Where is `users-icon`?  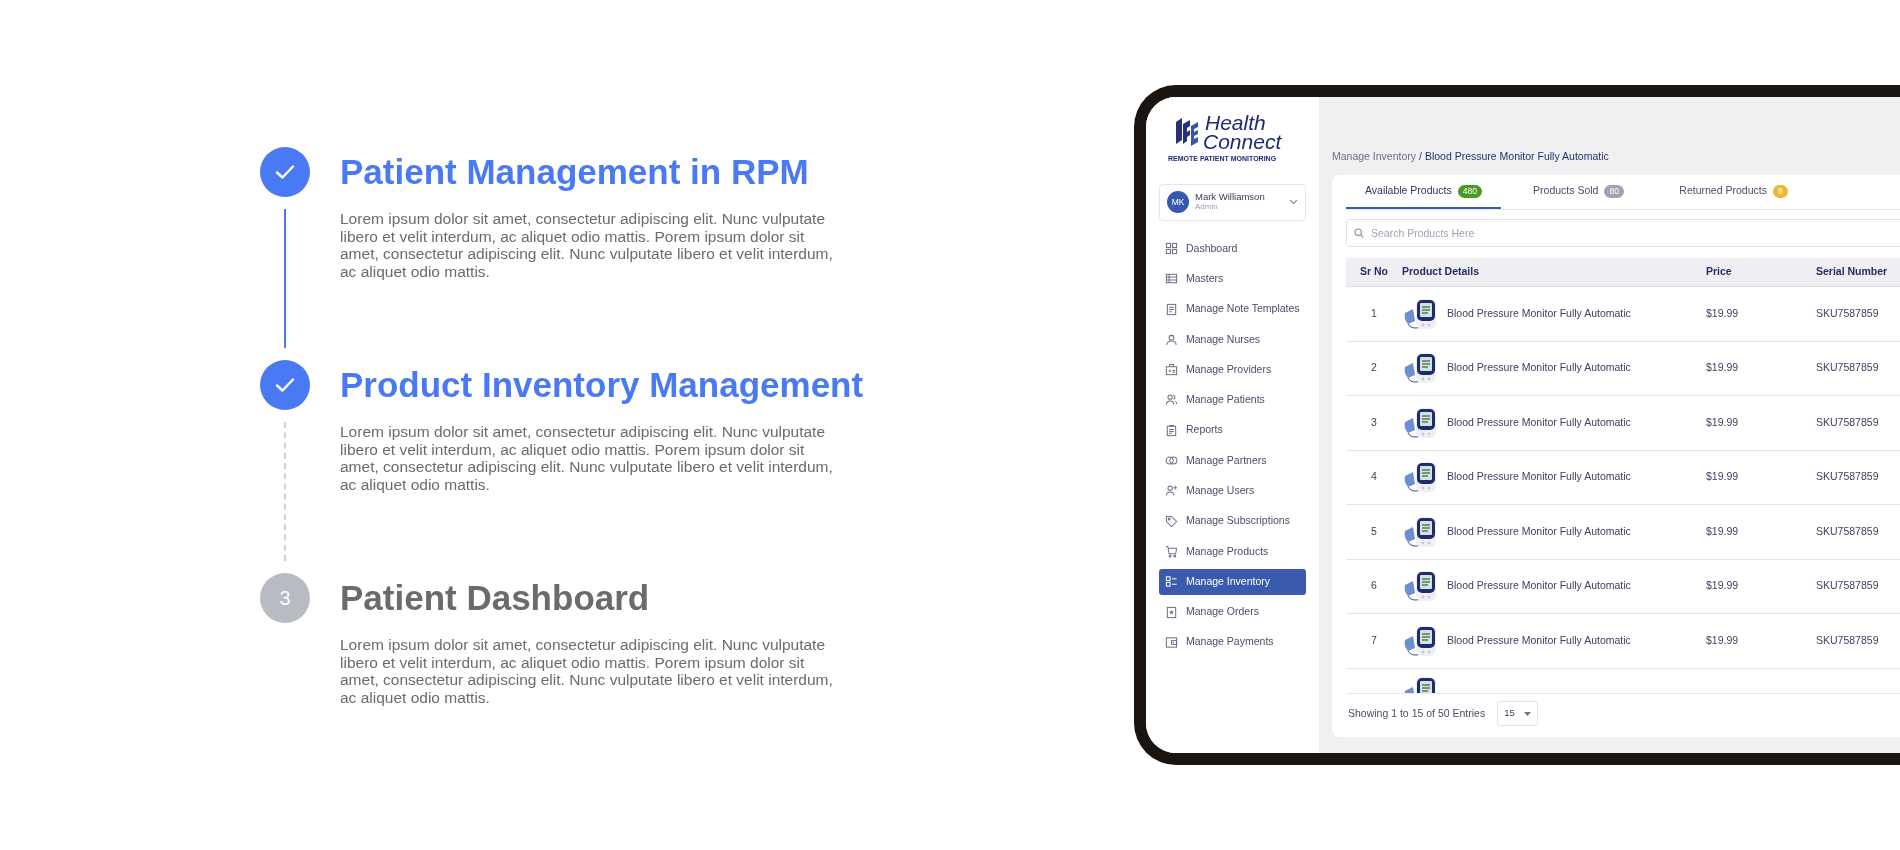
users-icon is located at coordinates (1171, 400).